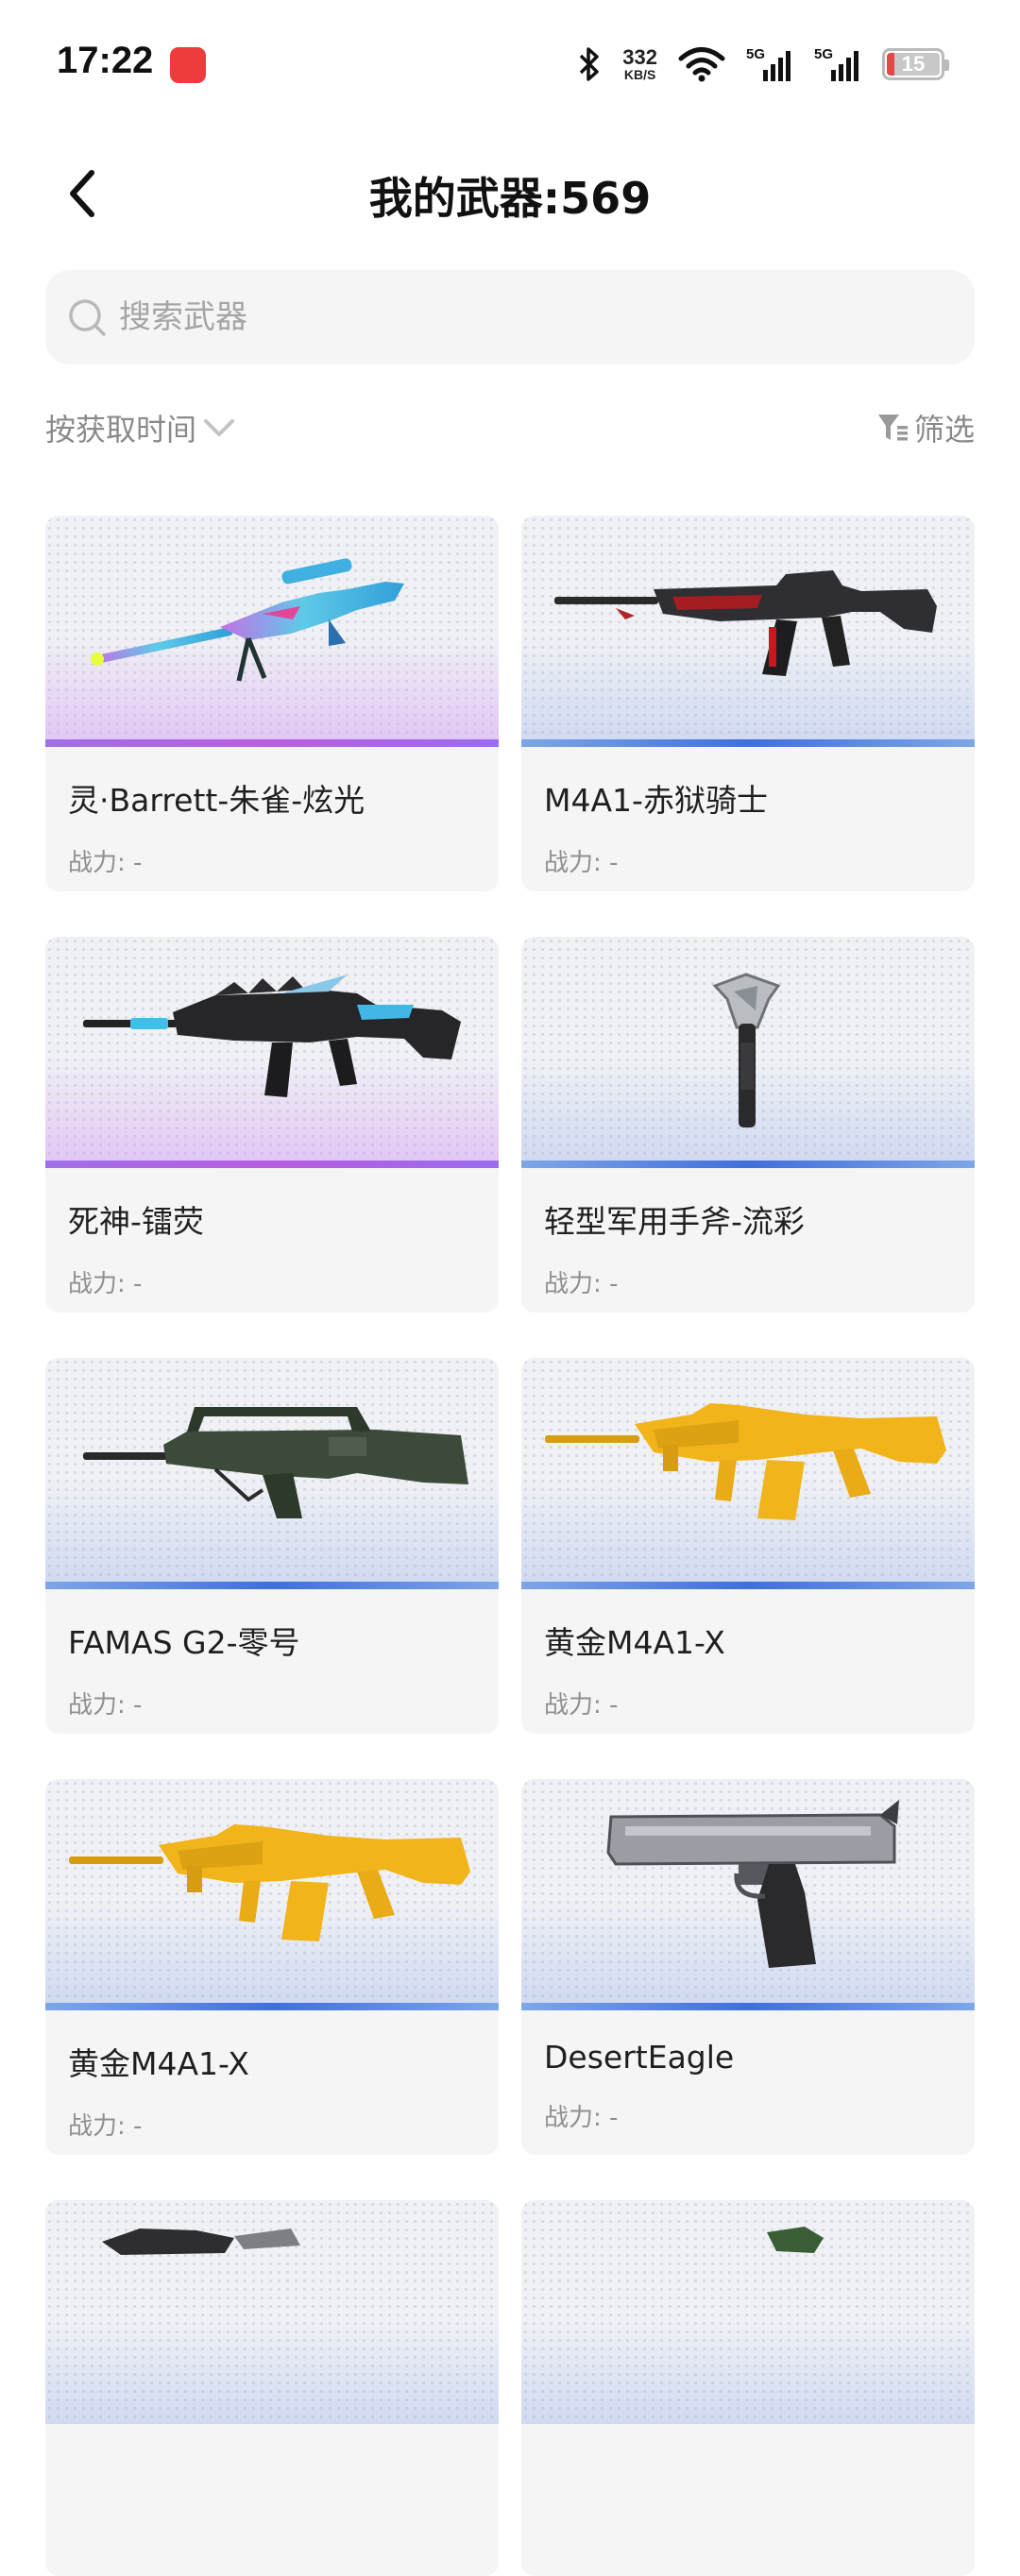  I want to click on signal-1-label: 5G, so click(755, 54).